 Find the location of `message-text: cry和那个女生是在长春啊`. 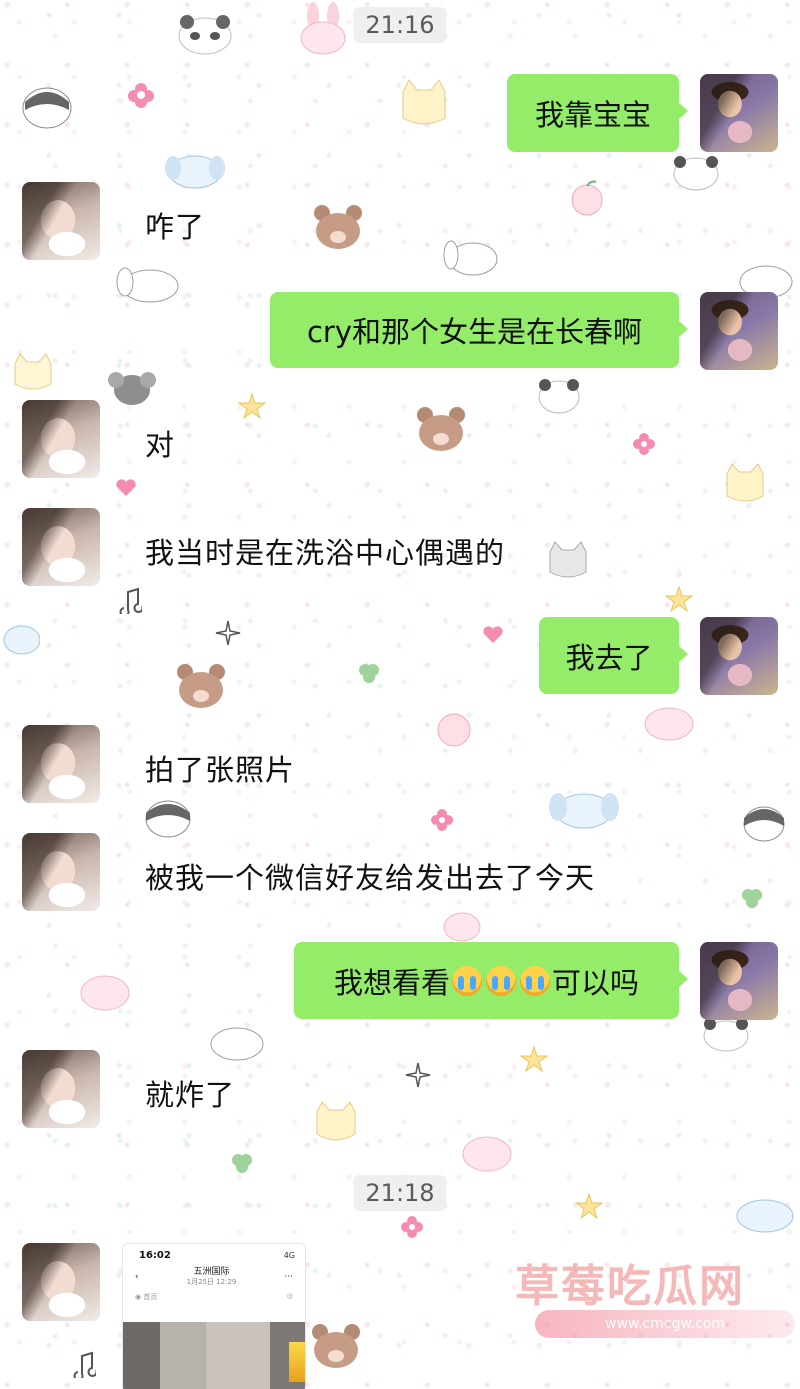

message-text: cry和那个女生是在长春啊 is located at coordinates (474, 332).